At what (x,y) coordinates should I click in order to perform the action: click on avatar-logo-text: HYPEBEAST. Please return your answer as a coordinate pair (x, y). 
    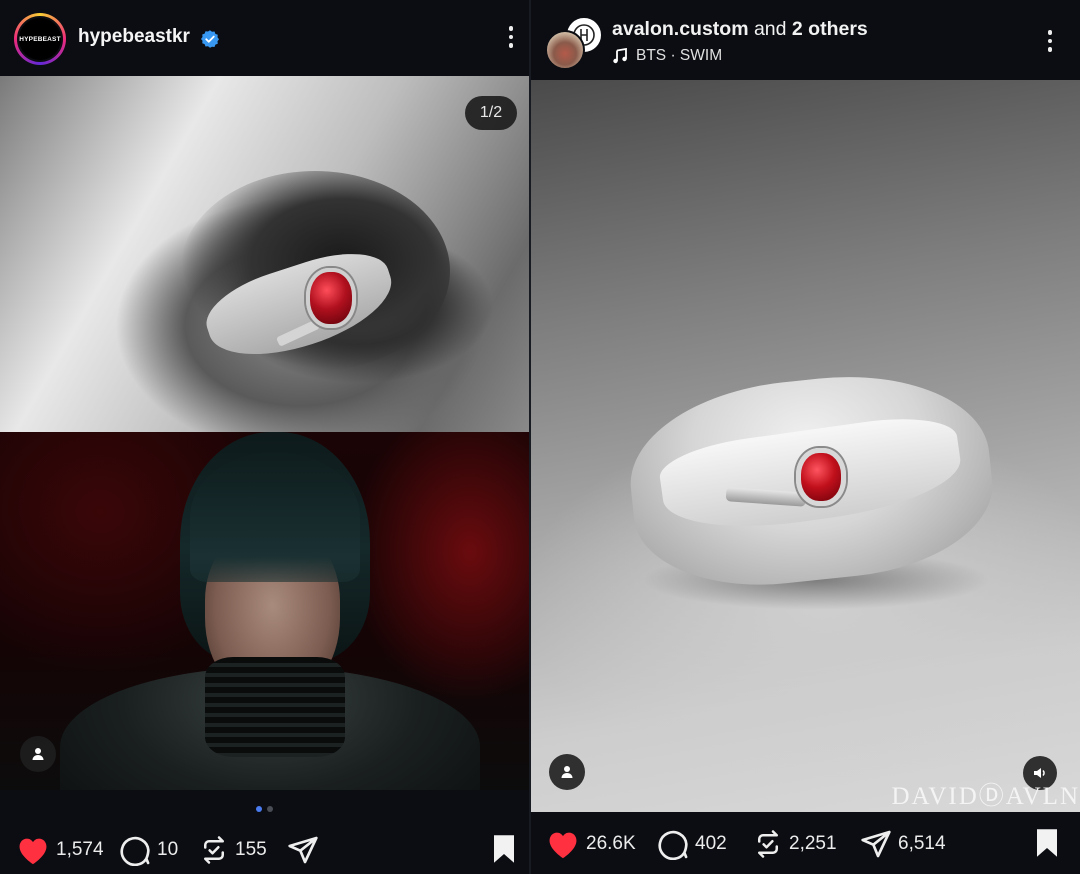
    Looking at the image, I should click on (40, 39).